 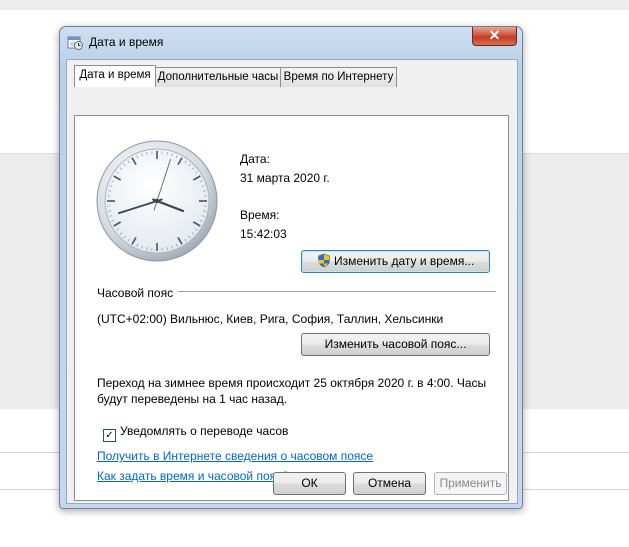 I want to click on background-top-band, so click(x=314, y=5).